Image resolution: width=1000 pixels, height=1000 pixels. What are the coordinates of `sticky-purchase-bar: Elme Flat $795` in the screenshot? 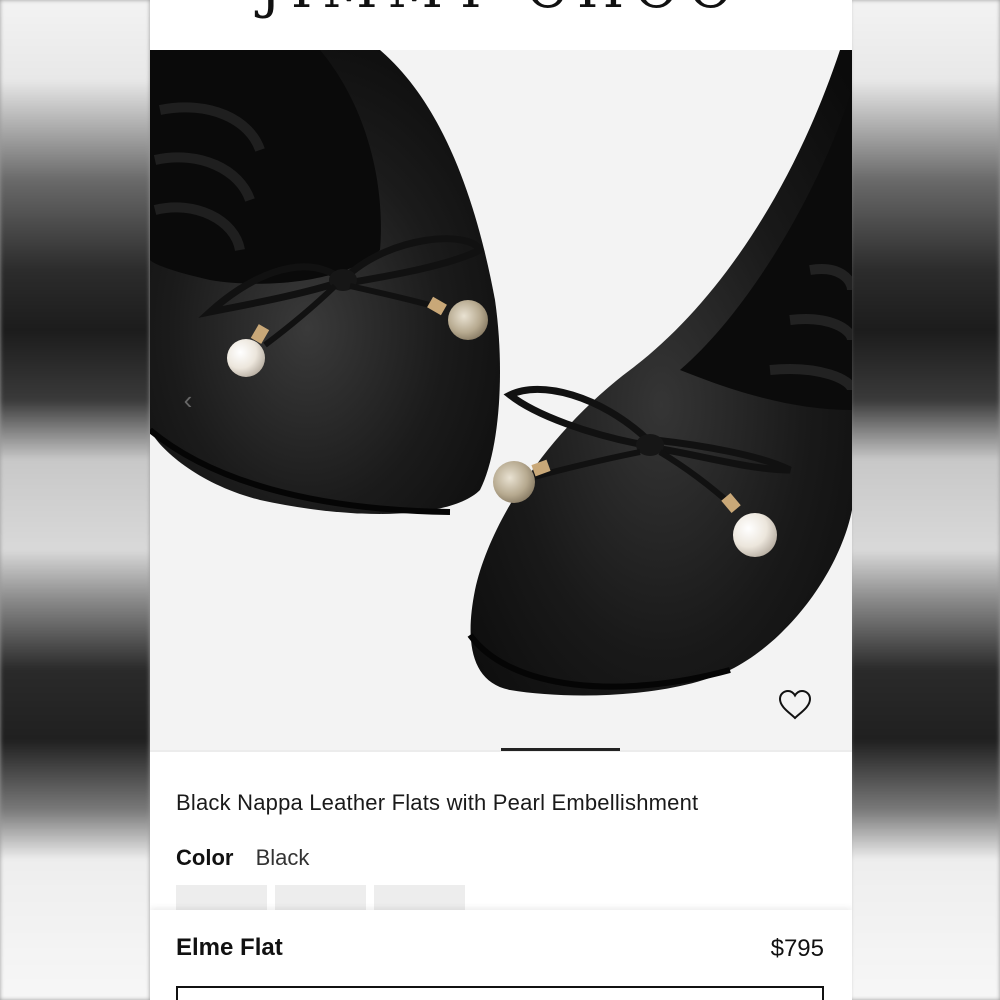 It's located at (501, 955).